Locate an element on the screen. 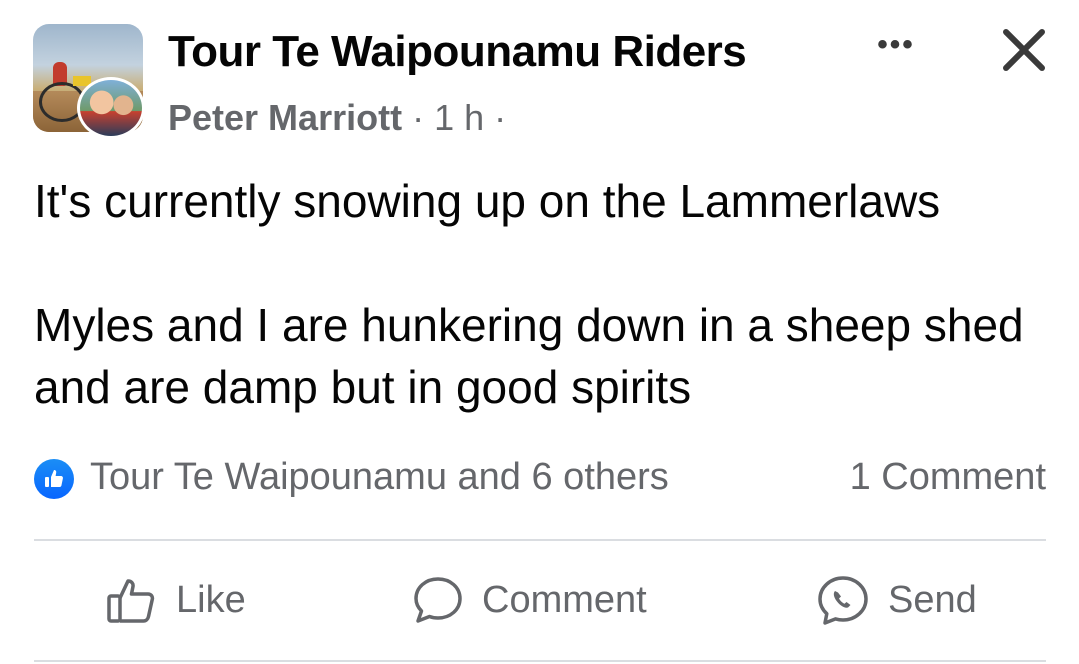 The width and height of the screenshot is (1079, 664). close-button is located at coordinates (1024, 50).